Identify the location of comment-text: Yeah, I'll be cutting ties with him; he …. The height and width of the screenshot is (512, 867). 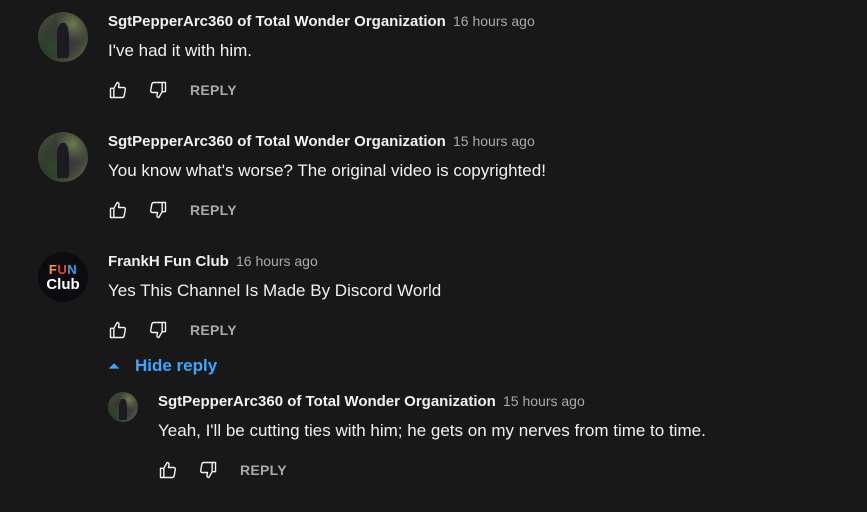
(432, 430).